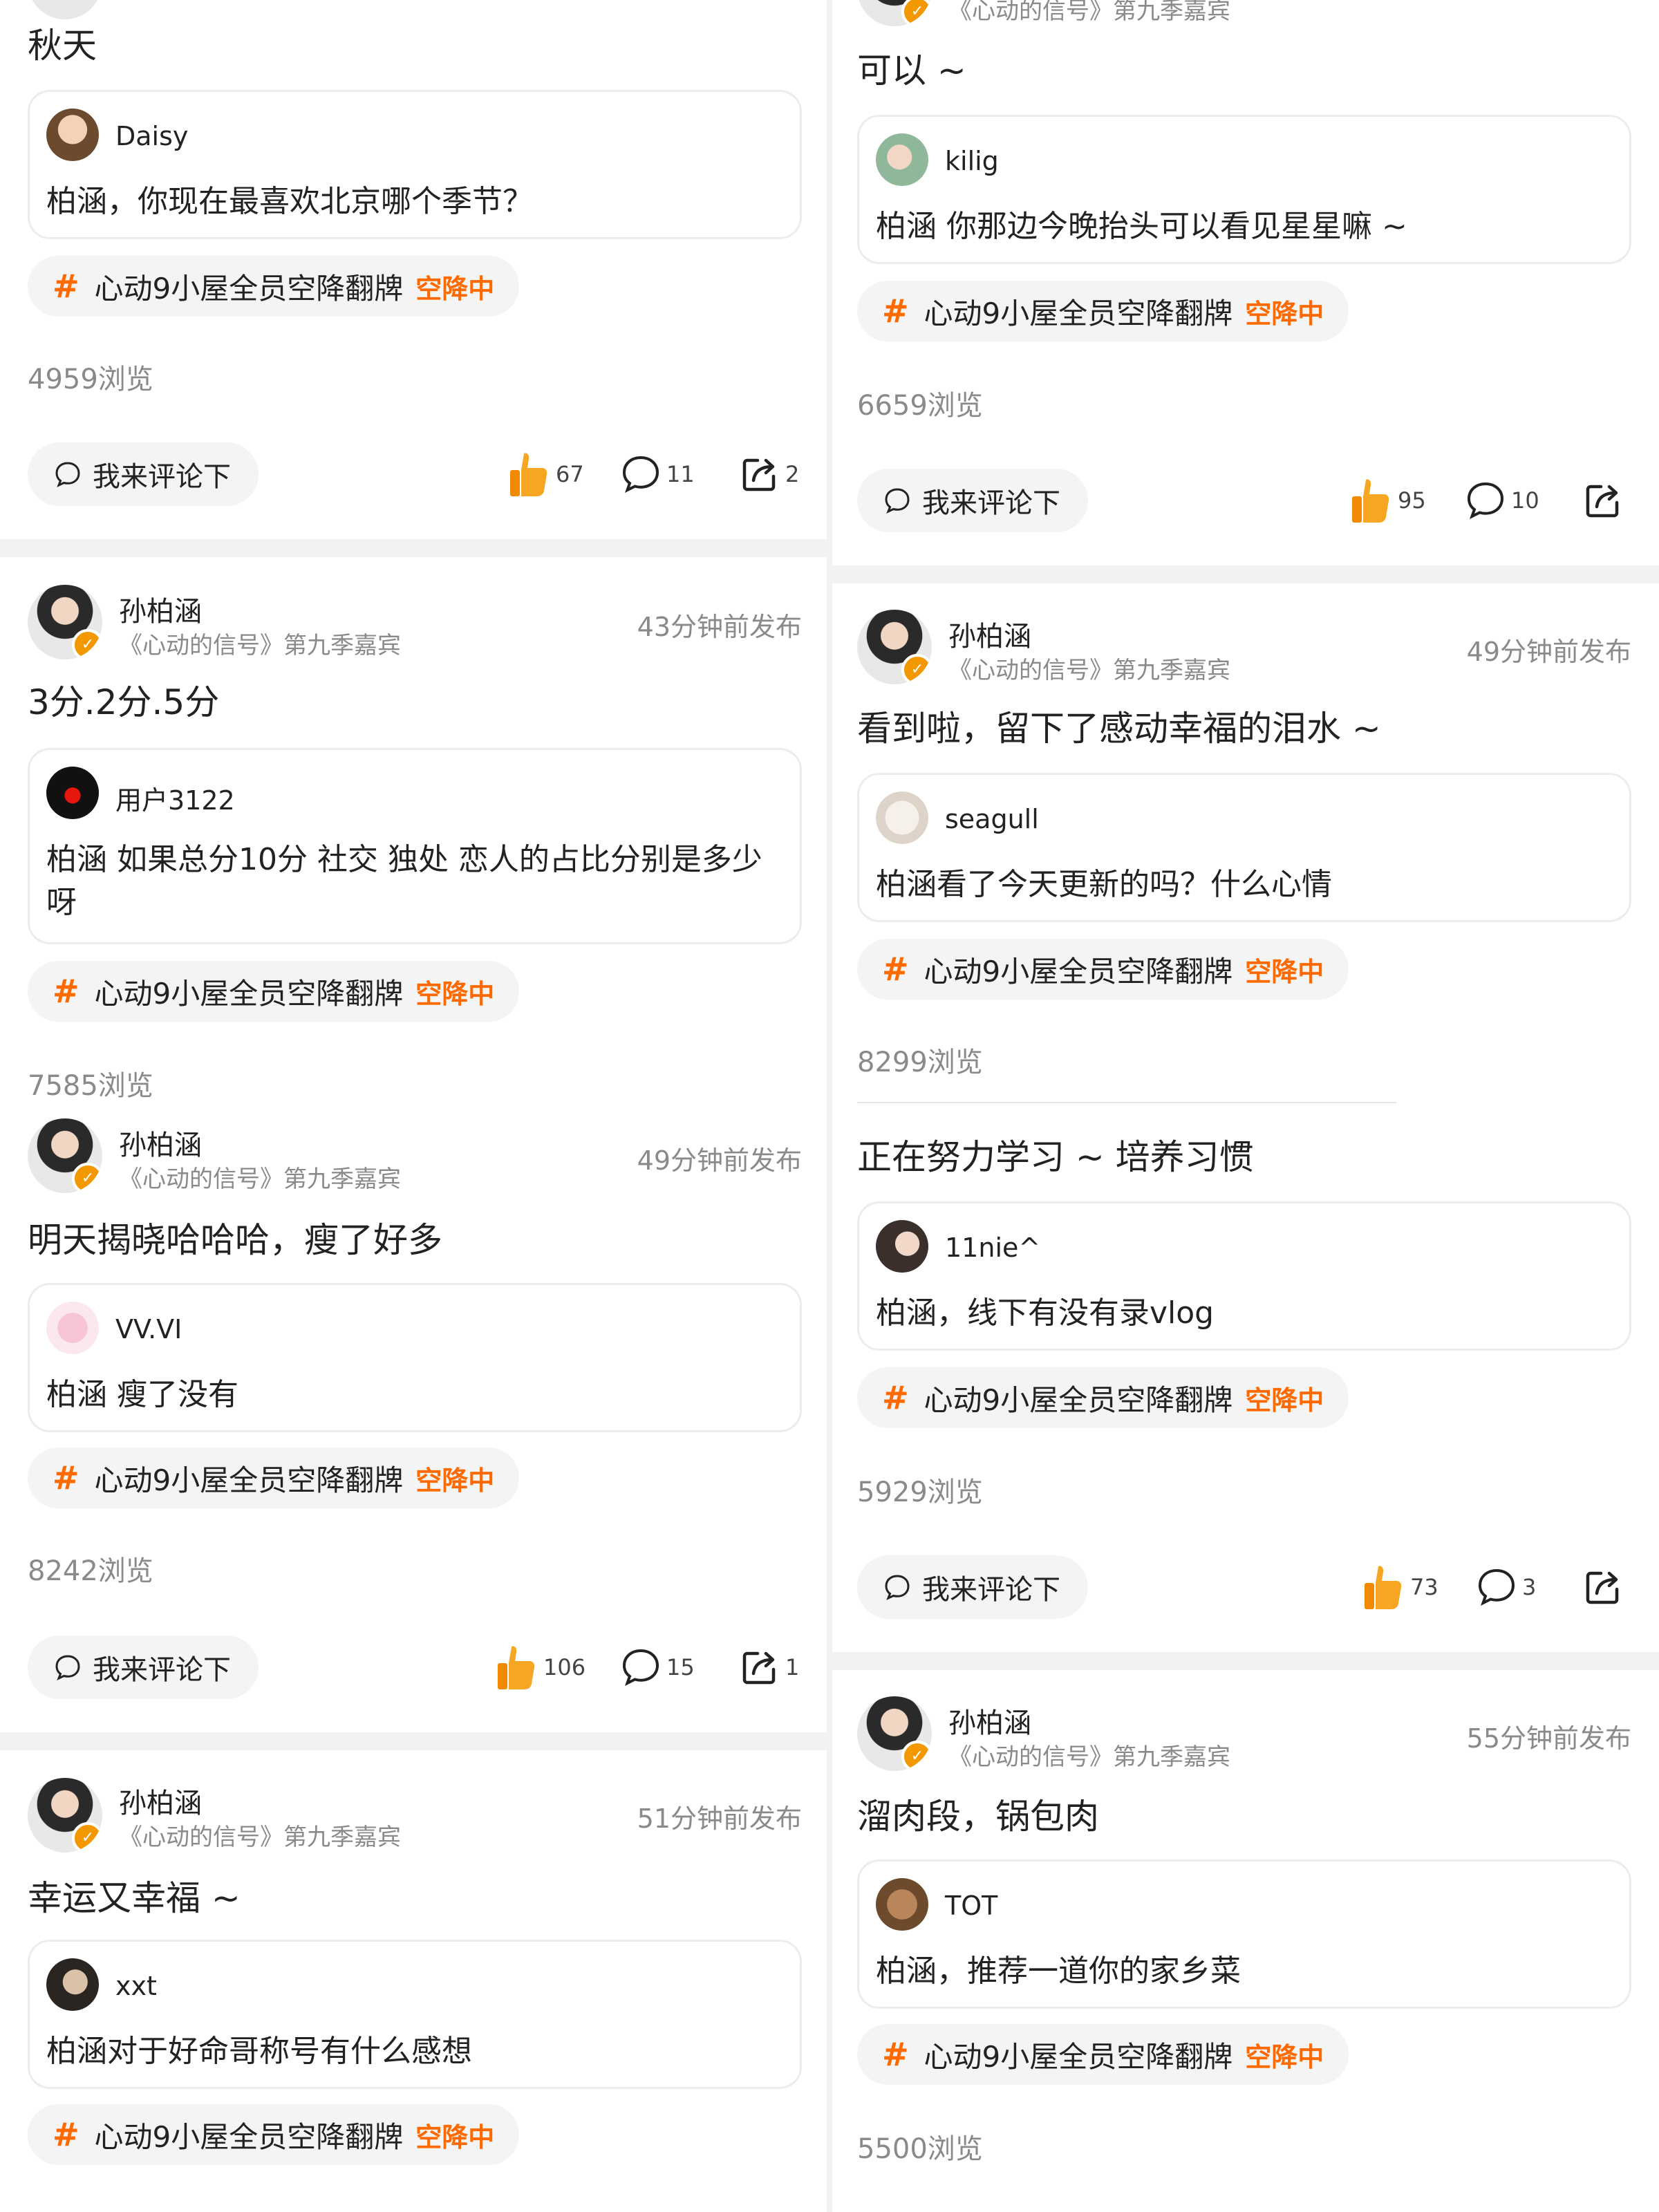 This screenshot has height=2212, width=1659. I want to click on comment-count: 3, so click(1530, 1587).